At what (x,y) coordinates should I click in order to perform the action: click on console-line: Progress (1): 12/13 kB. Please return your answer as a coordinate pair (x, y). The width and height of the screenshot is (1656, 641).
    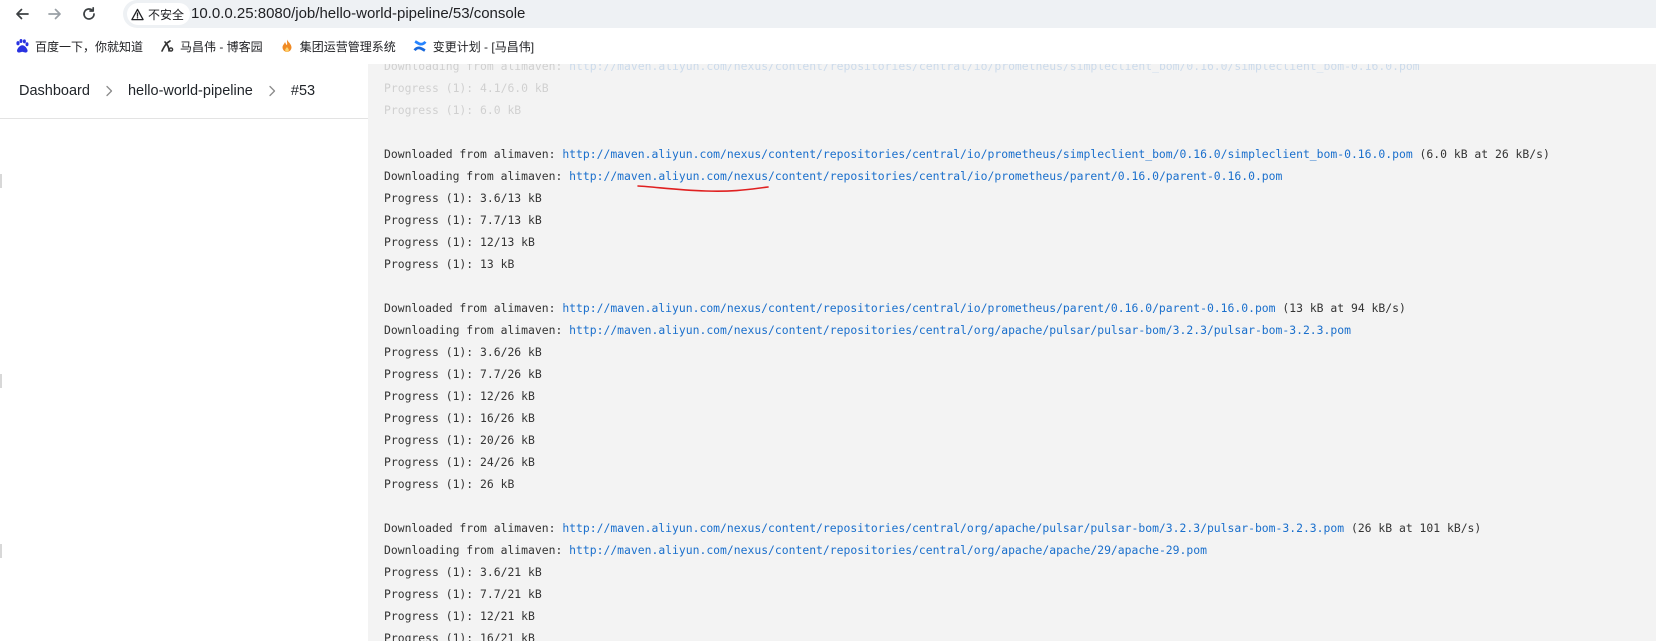
    Looking at the image, I should click on (967, 242).